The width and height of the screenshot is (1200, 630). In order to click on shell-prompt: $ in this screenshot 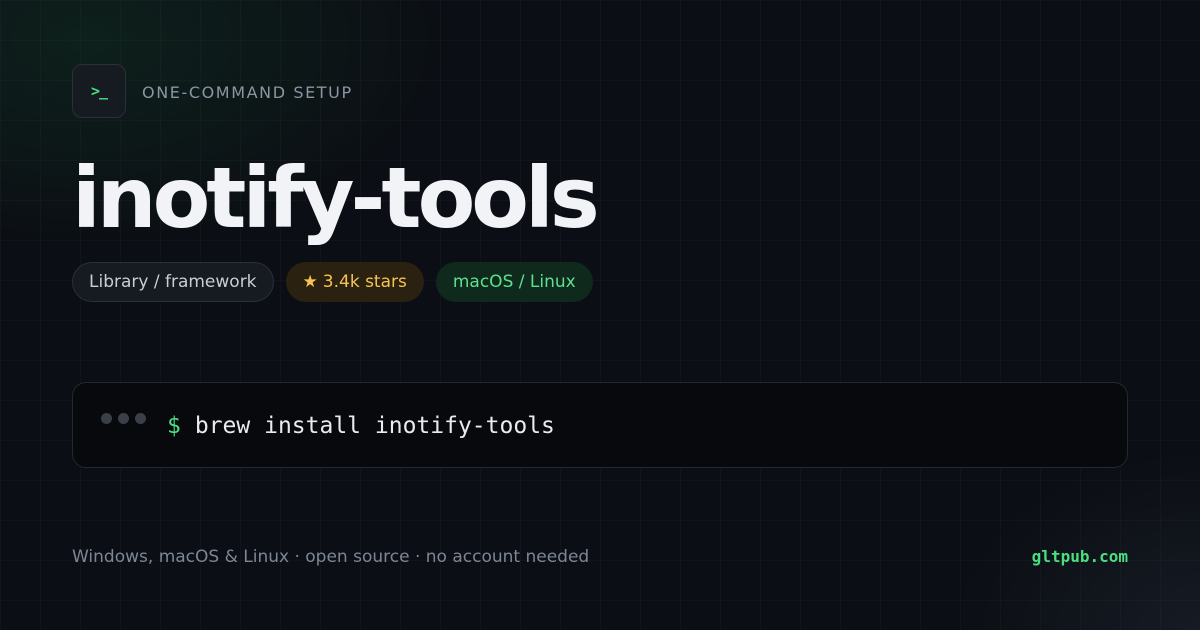, I will do `click(174, 426)`.